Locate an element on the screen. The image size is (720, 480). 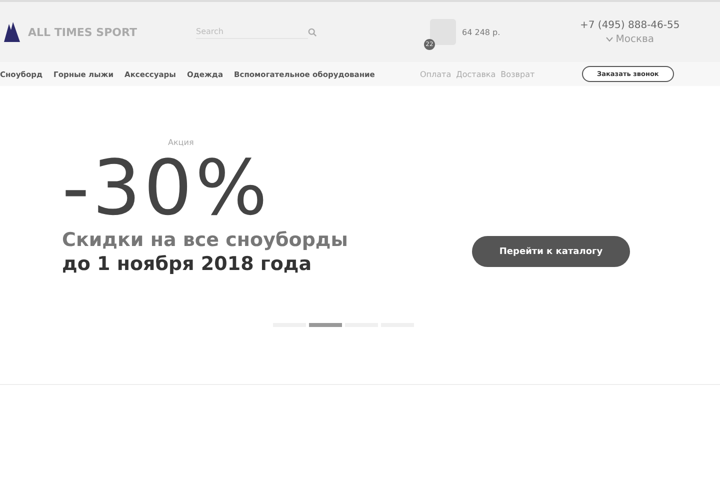
search-icon is located at coordinates (312, 32).